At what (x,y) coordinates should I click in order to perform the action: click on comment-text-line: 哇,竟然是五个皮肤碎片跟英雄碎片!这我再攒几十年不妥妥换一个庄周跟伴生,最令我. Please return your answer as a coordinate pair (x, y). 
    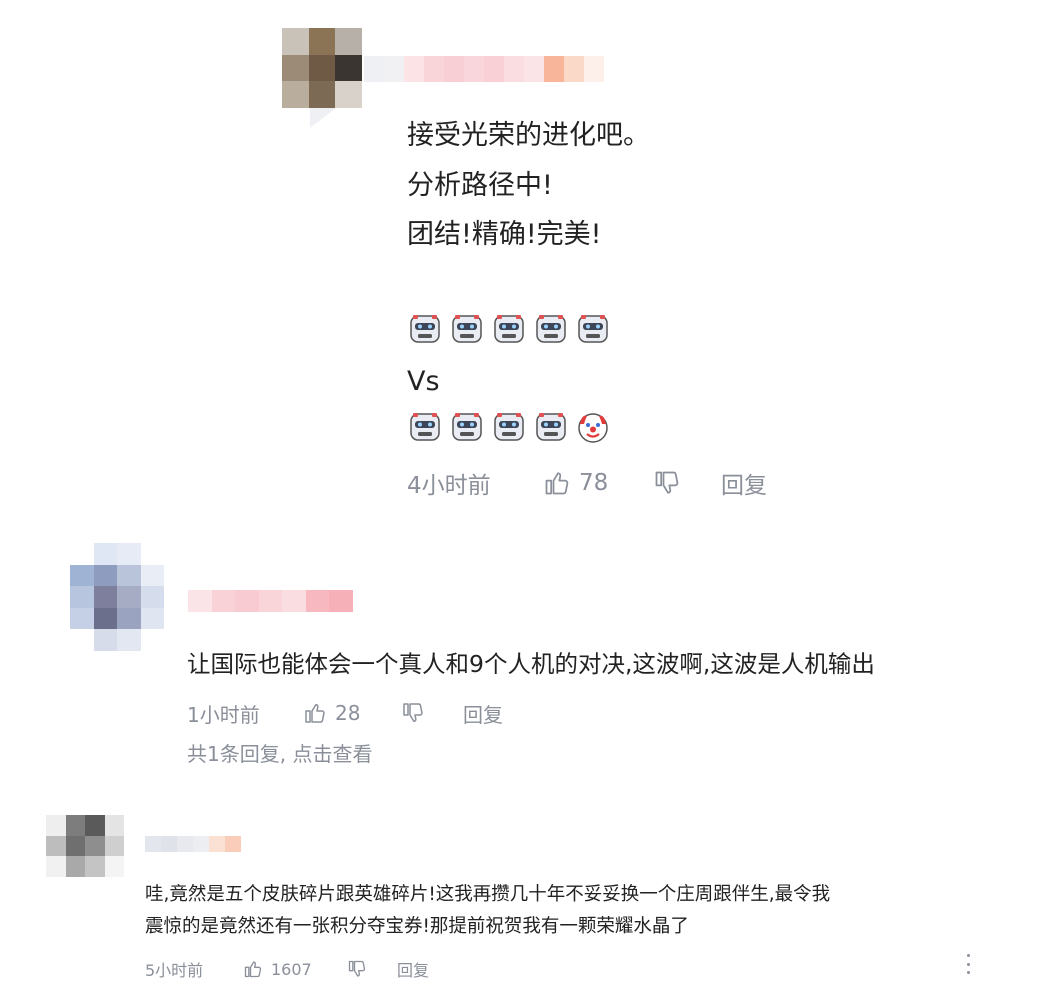
    Looking at the image, I should click on (488, 894).